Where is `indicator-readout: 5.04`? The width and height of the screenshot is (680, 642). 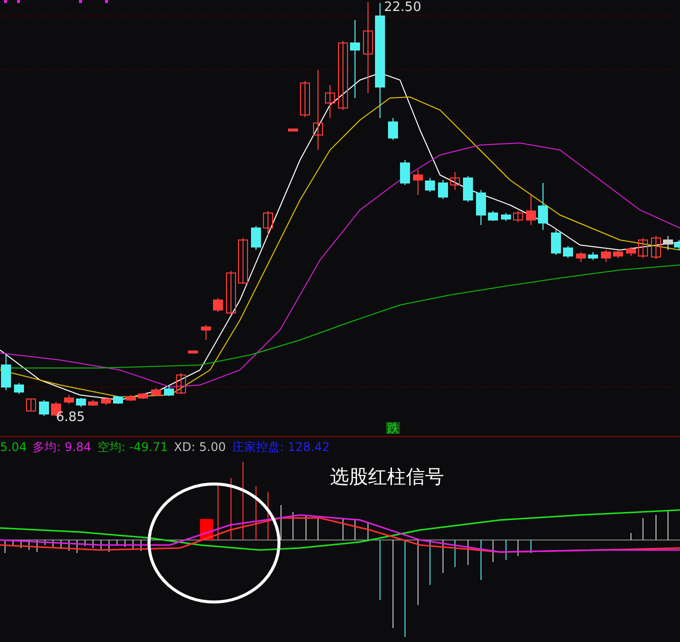
indicator-readout: 5.04 is located at coordinates (13, 446).